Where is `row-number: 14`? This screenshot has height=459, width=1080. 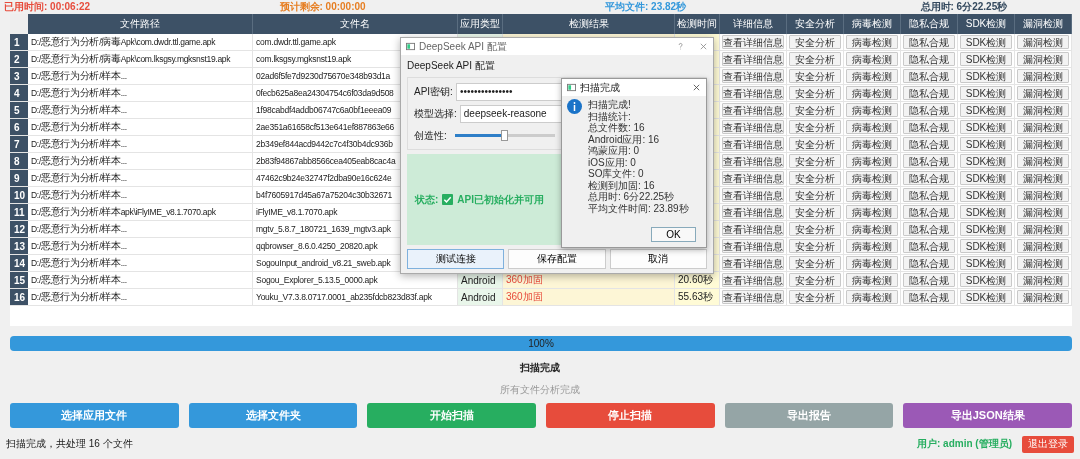 row-number: 14 is located at coordinates (19, 263).